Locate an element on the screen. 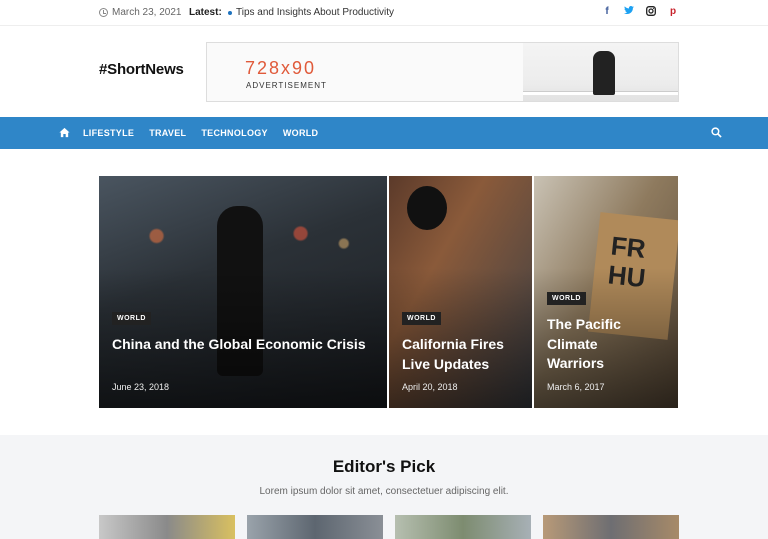  firefighter-helmet is located at coordinates (427, 208).